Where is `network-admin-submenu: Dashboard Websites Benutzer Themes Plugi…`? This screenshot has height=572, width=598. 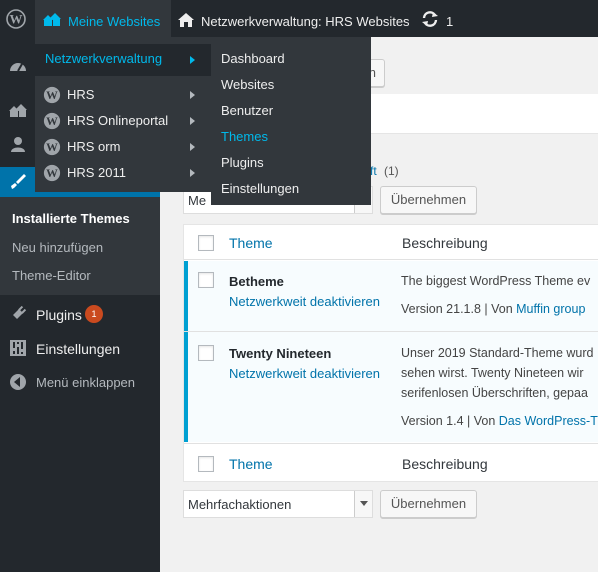
network-admin-submenu: Dashboard Websites Benutzer Themes Plugi… is located at coordinates (291, 121).